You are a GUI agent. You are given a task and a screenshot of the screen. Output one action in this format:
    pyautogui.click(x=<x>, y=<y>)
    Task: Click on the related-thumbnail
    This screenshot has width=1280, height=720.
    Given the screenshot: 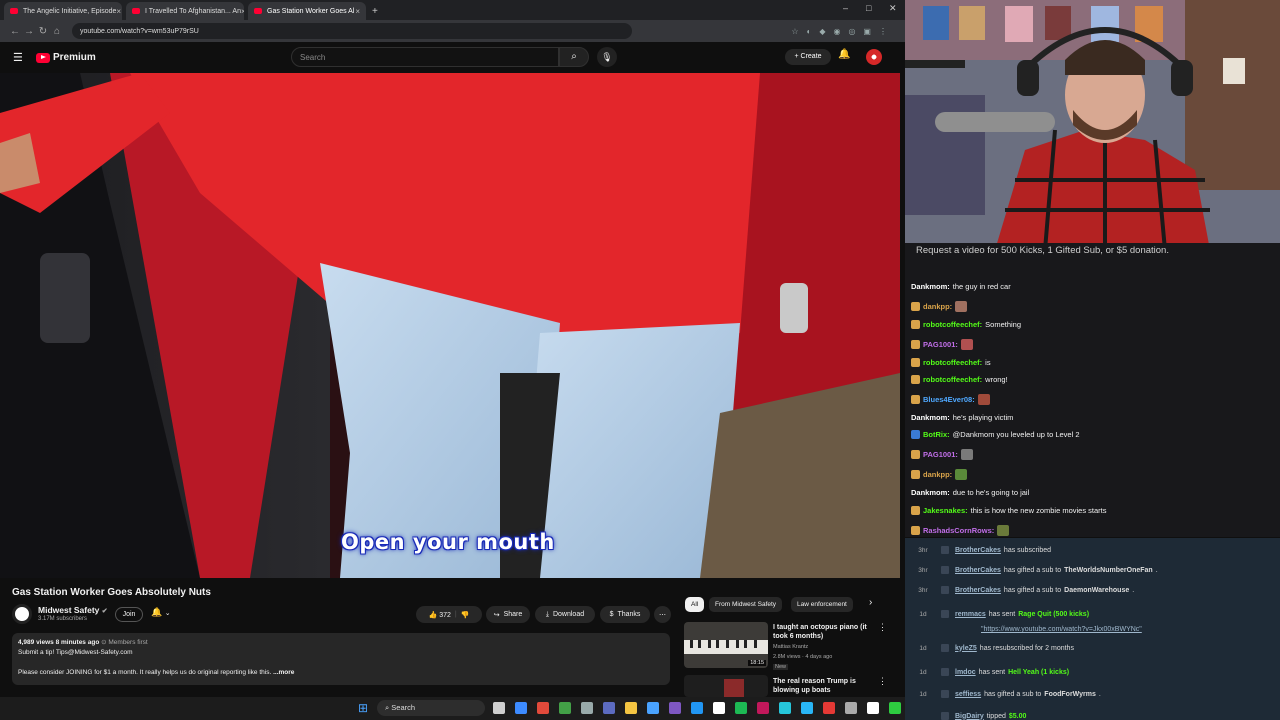 What is the action you would take?
    pyautogui.click(x=726, y=686)
    